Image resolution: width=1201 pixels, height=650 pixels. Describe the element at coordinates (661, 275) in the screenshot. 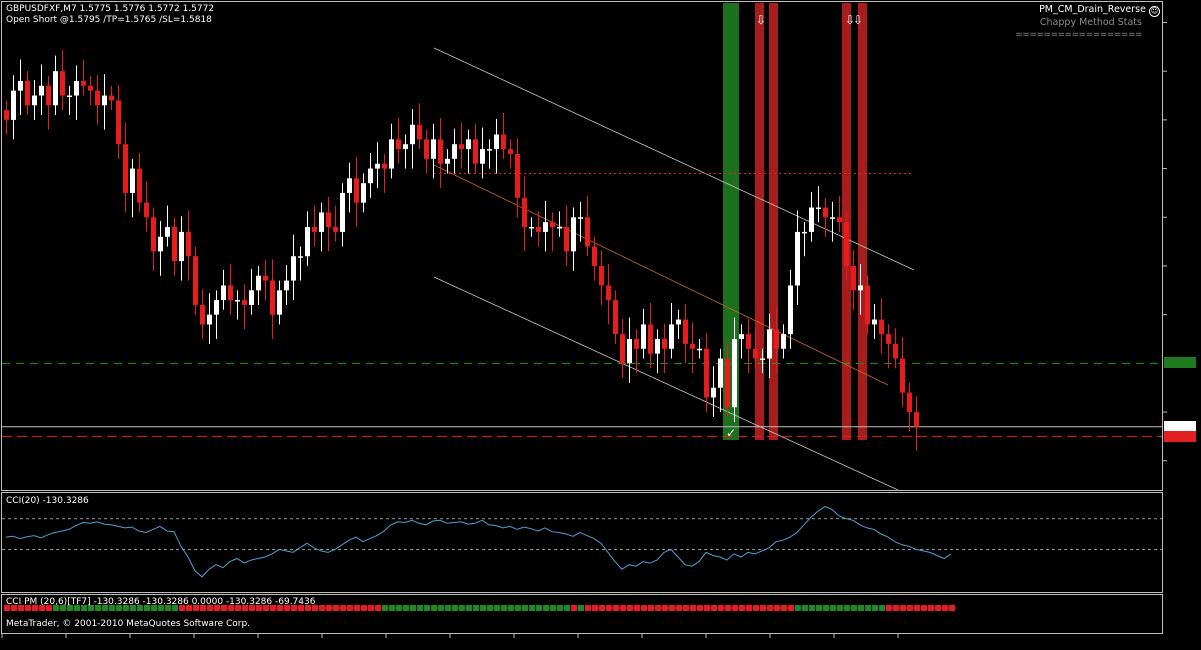

I see `channel-mid-line` at that location.